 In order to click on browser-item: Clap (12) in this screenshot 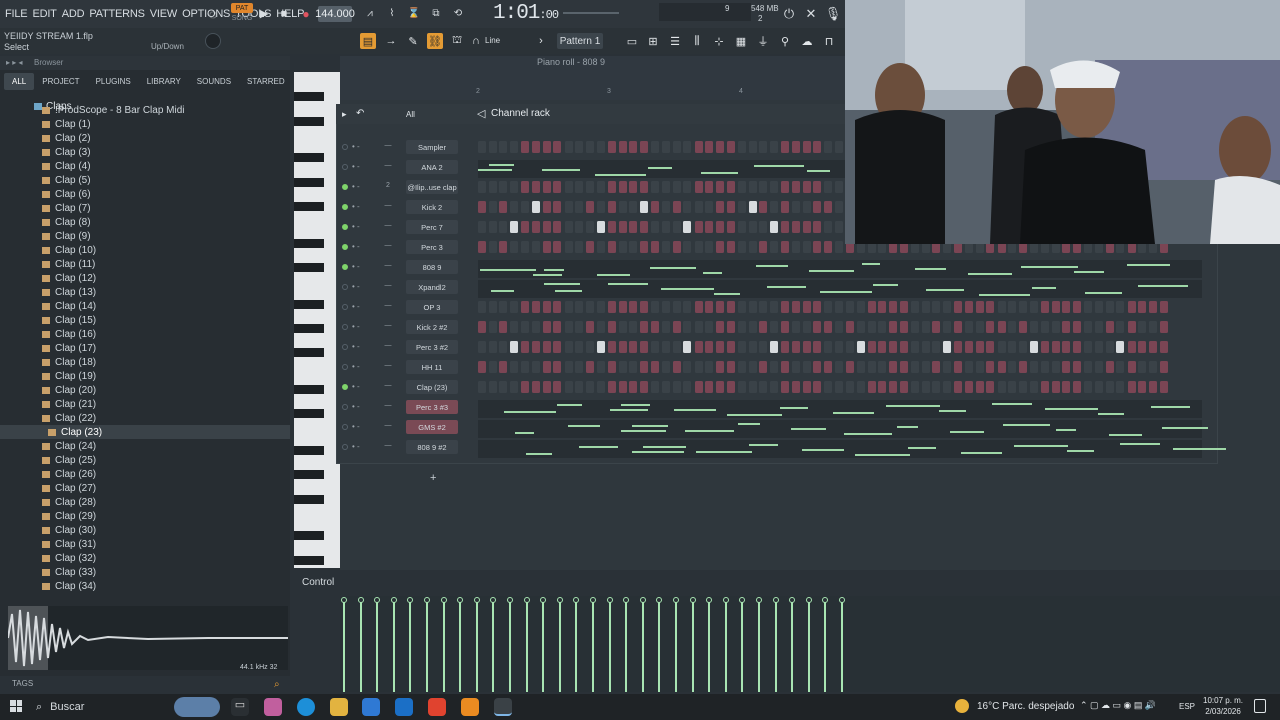, I will do `click(145, 278)`.